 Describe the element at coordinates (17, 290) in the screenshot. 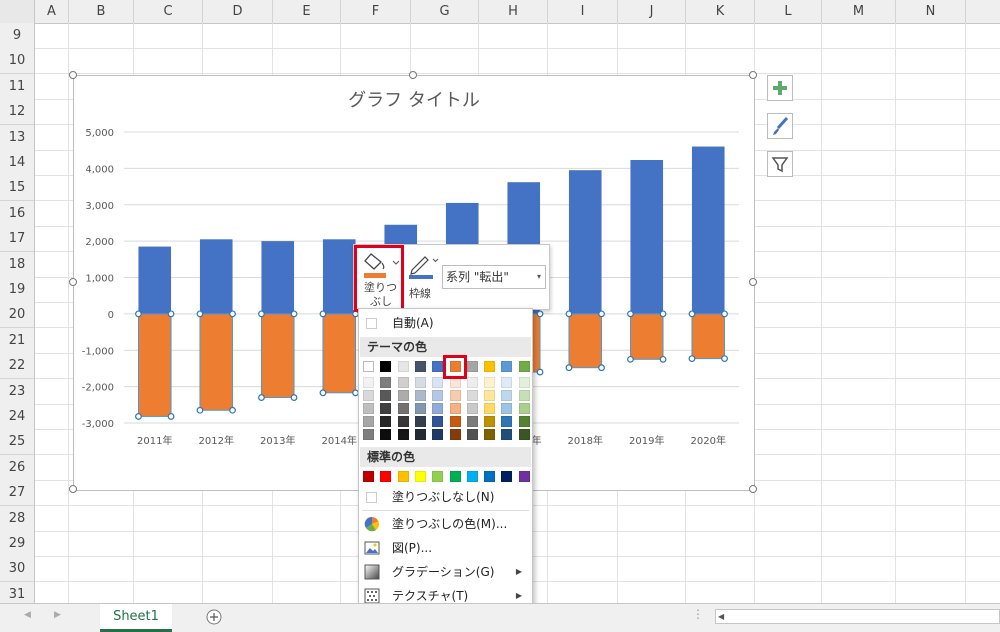

I see `row-header: 19` at that location.